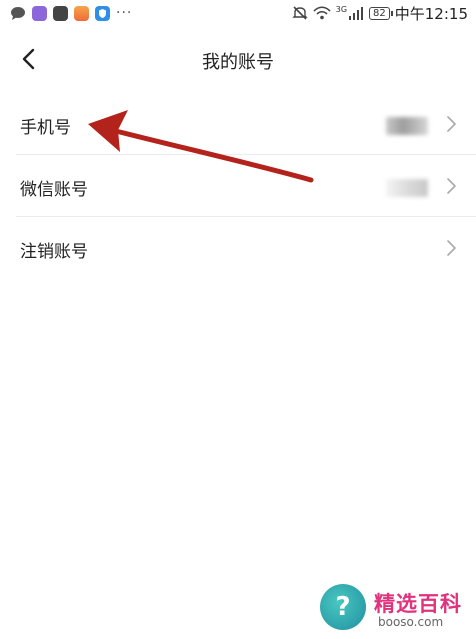 The height and width of the screenshot is (639, 476). What do you see at coordinates (238, 124) in the screenshot?
I see `row-phone-number: 手机号` at bounding box center [238, 124].